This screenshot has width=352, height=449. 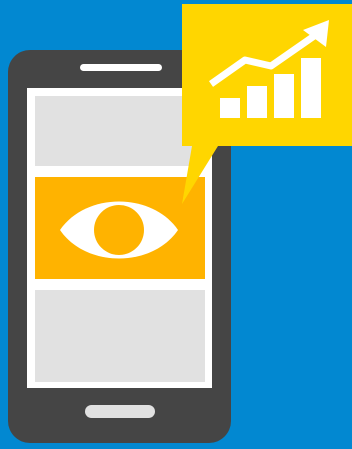 I want to click on growth-chart-icon, so click(x=268, y=69).